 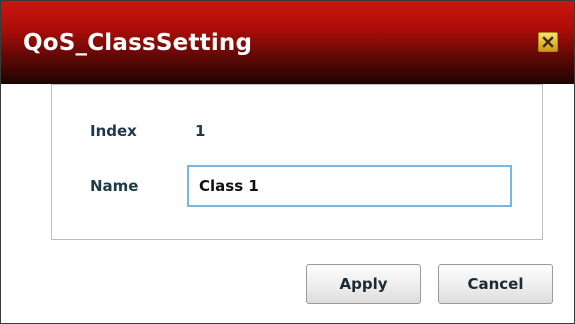 What do you see at coordinates (200, 131) in the screenshot?
I see `index-value: 1` at bounding box center [200, 131].